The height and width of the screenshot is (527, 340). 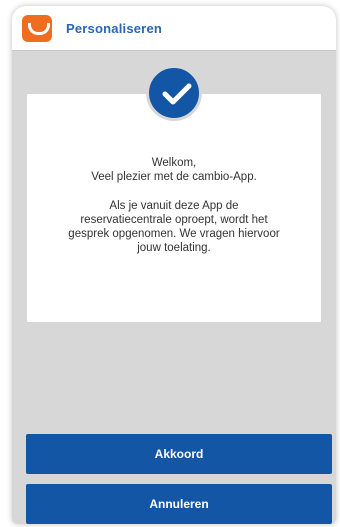 I want to click on consent-line: Als je vanuit deze App de, so click(x=174, y=206).